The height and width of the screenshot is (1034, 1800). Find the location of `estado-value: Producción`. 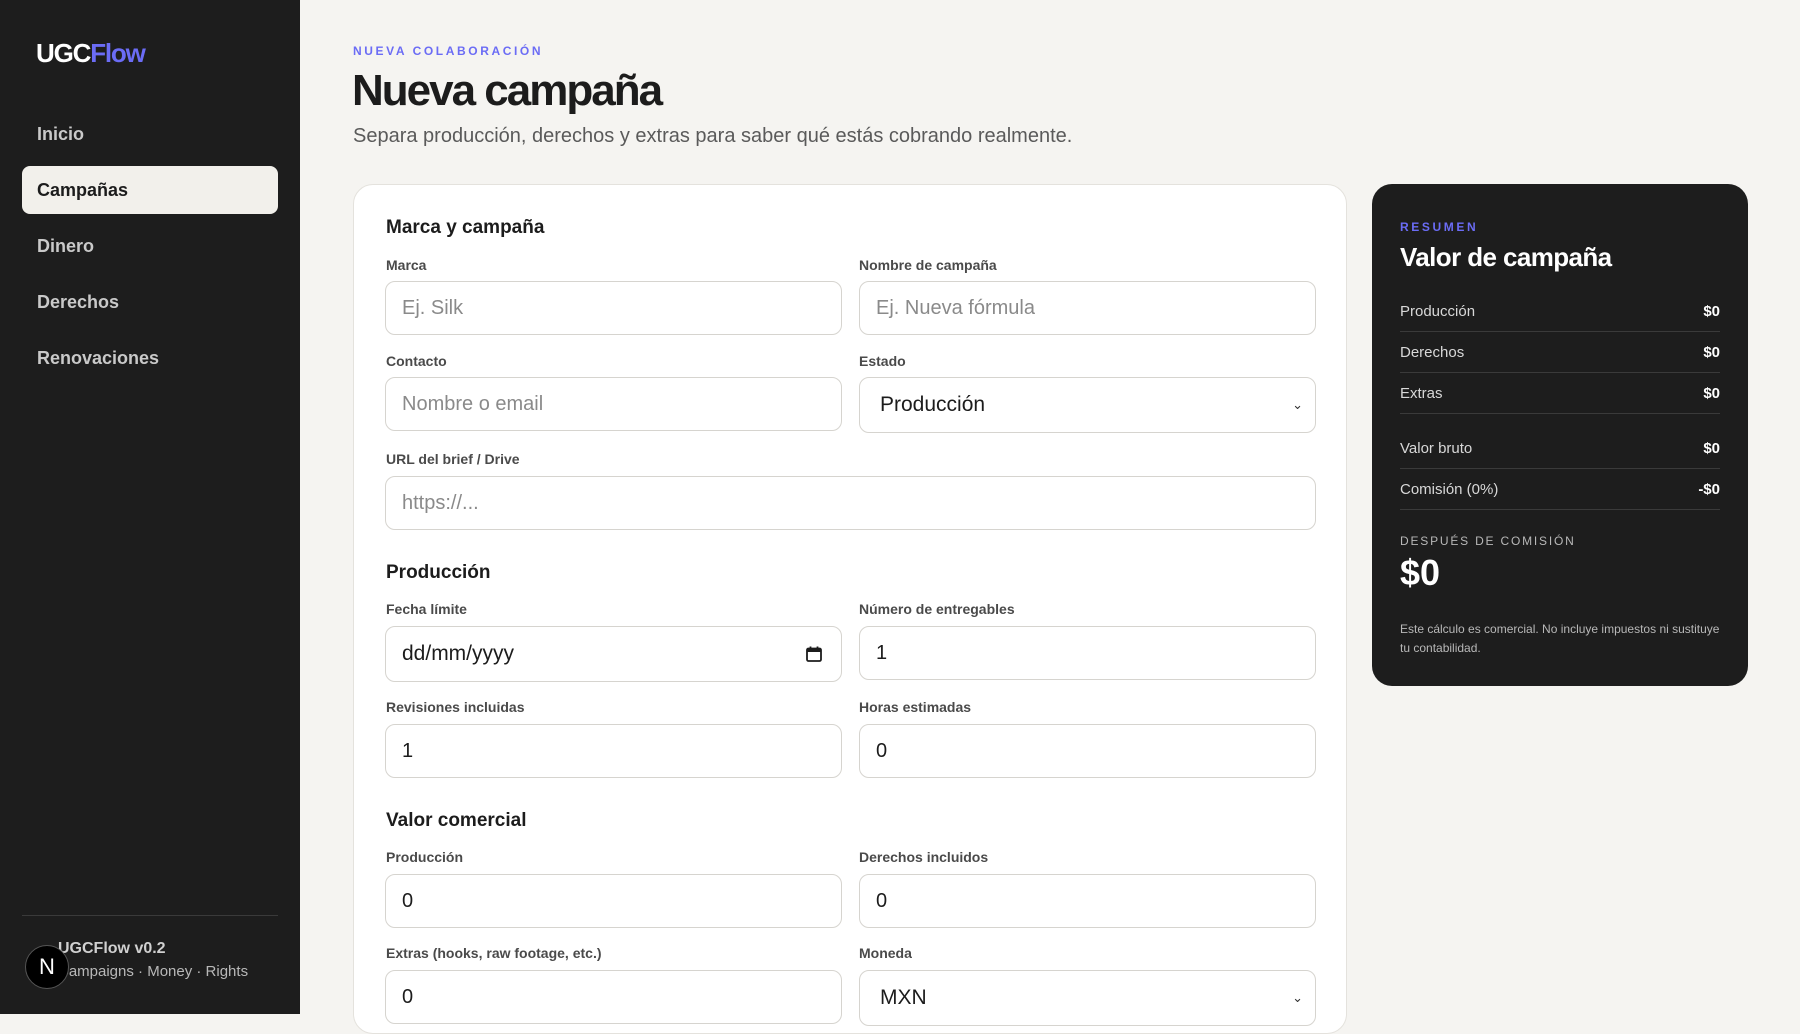

estado-value: Producción is located at coordinates (933, 404).